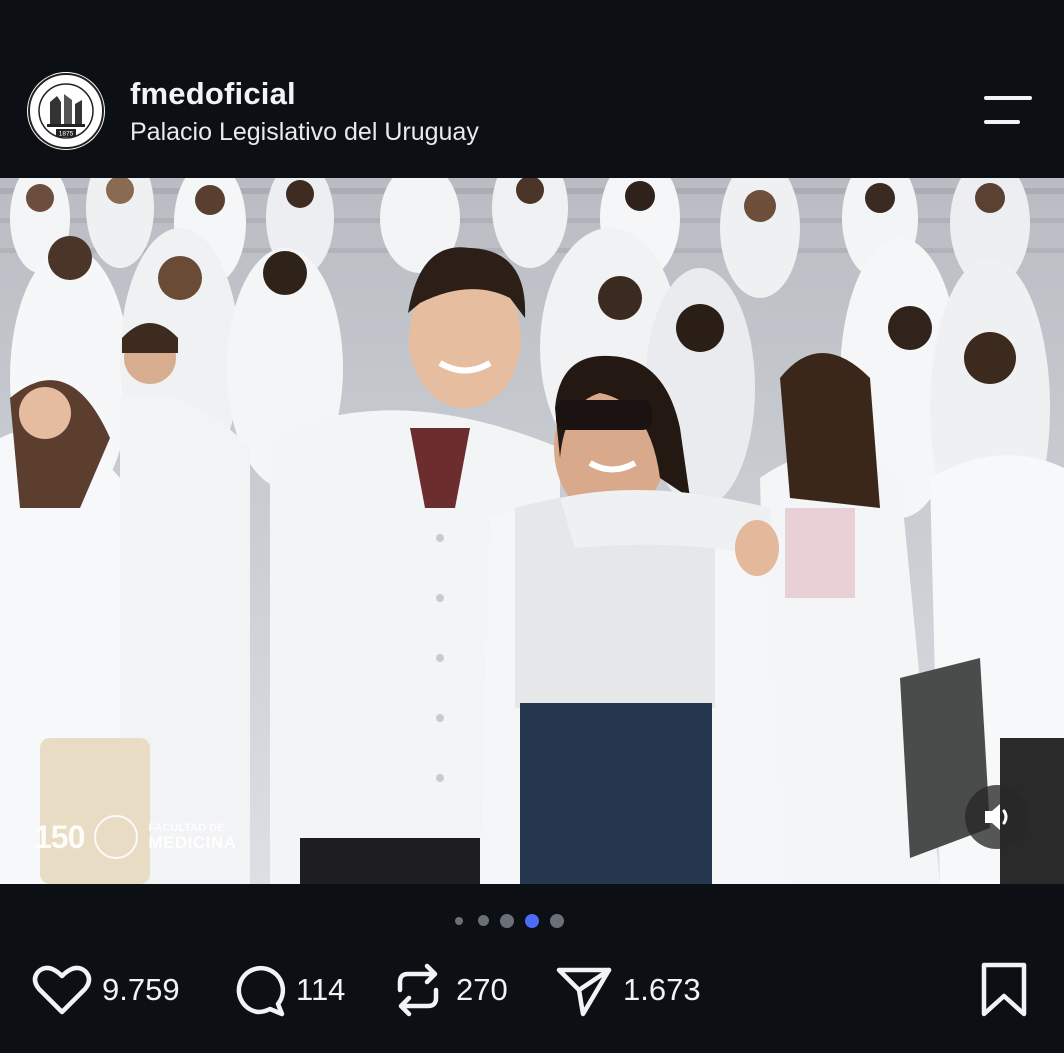  Describe the element at coordinates (192, 842) in the screenshot. I see `watermark-line2: MEDICINA` at that location.